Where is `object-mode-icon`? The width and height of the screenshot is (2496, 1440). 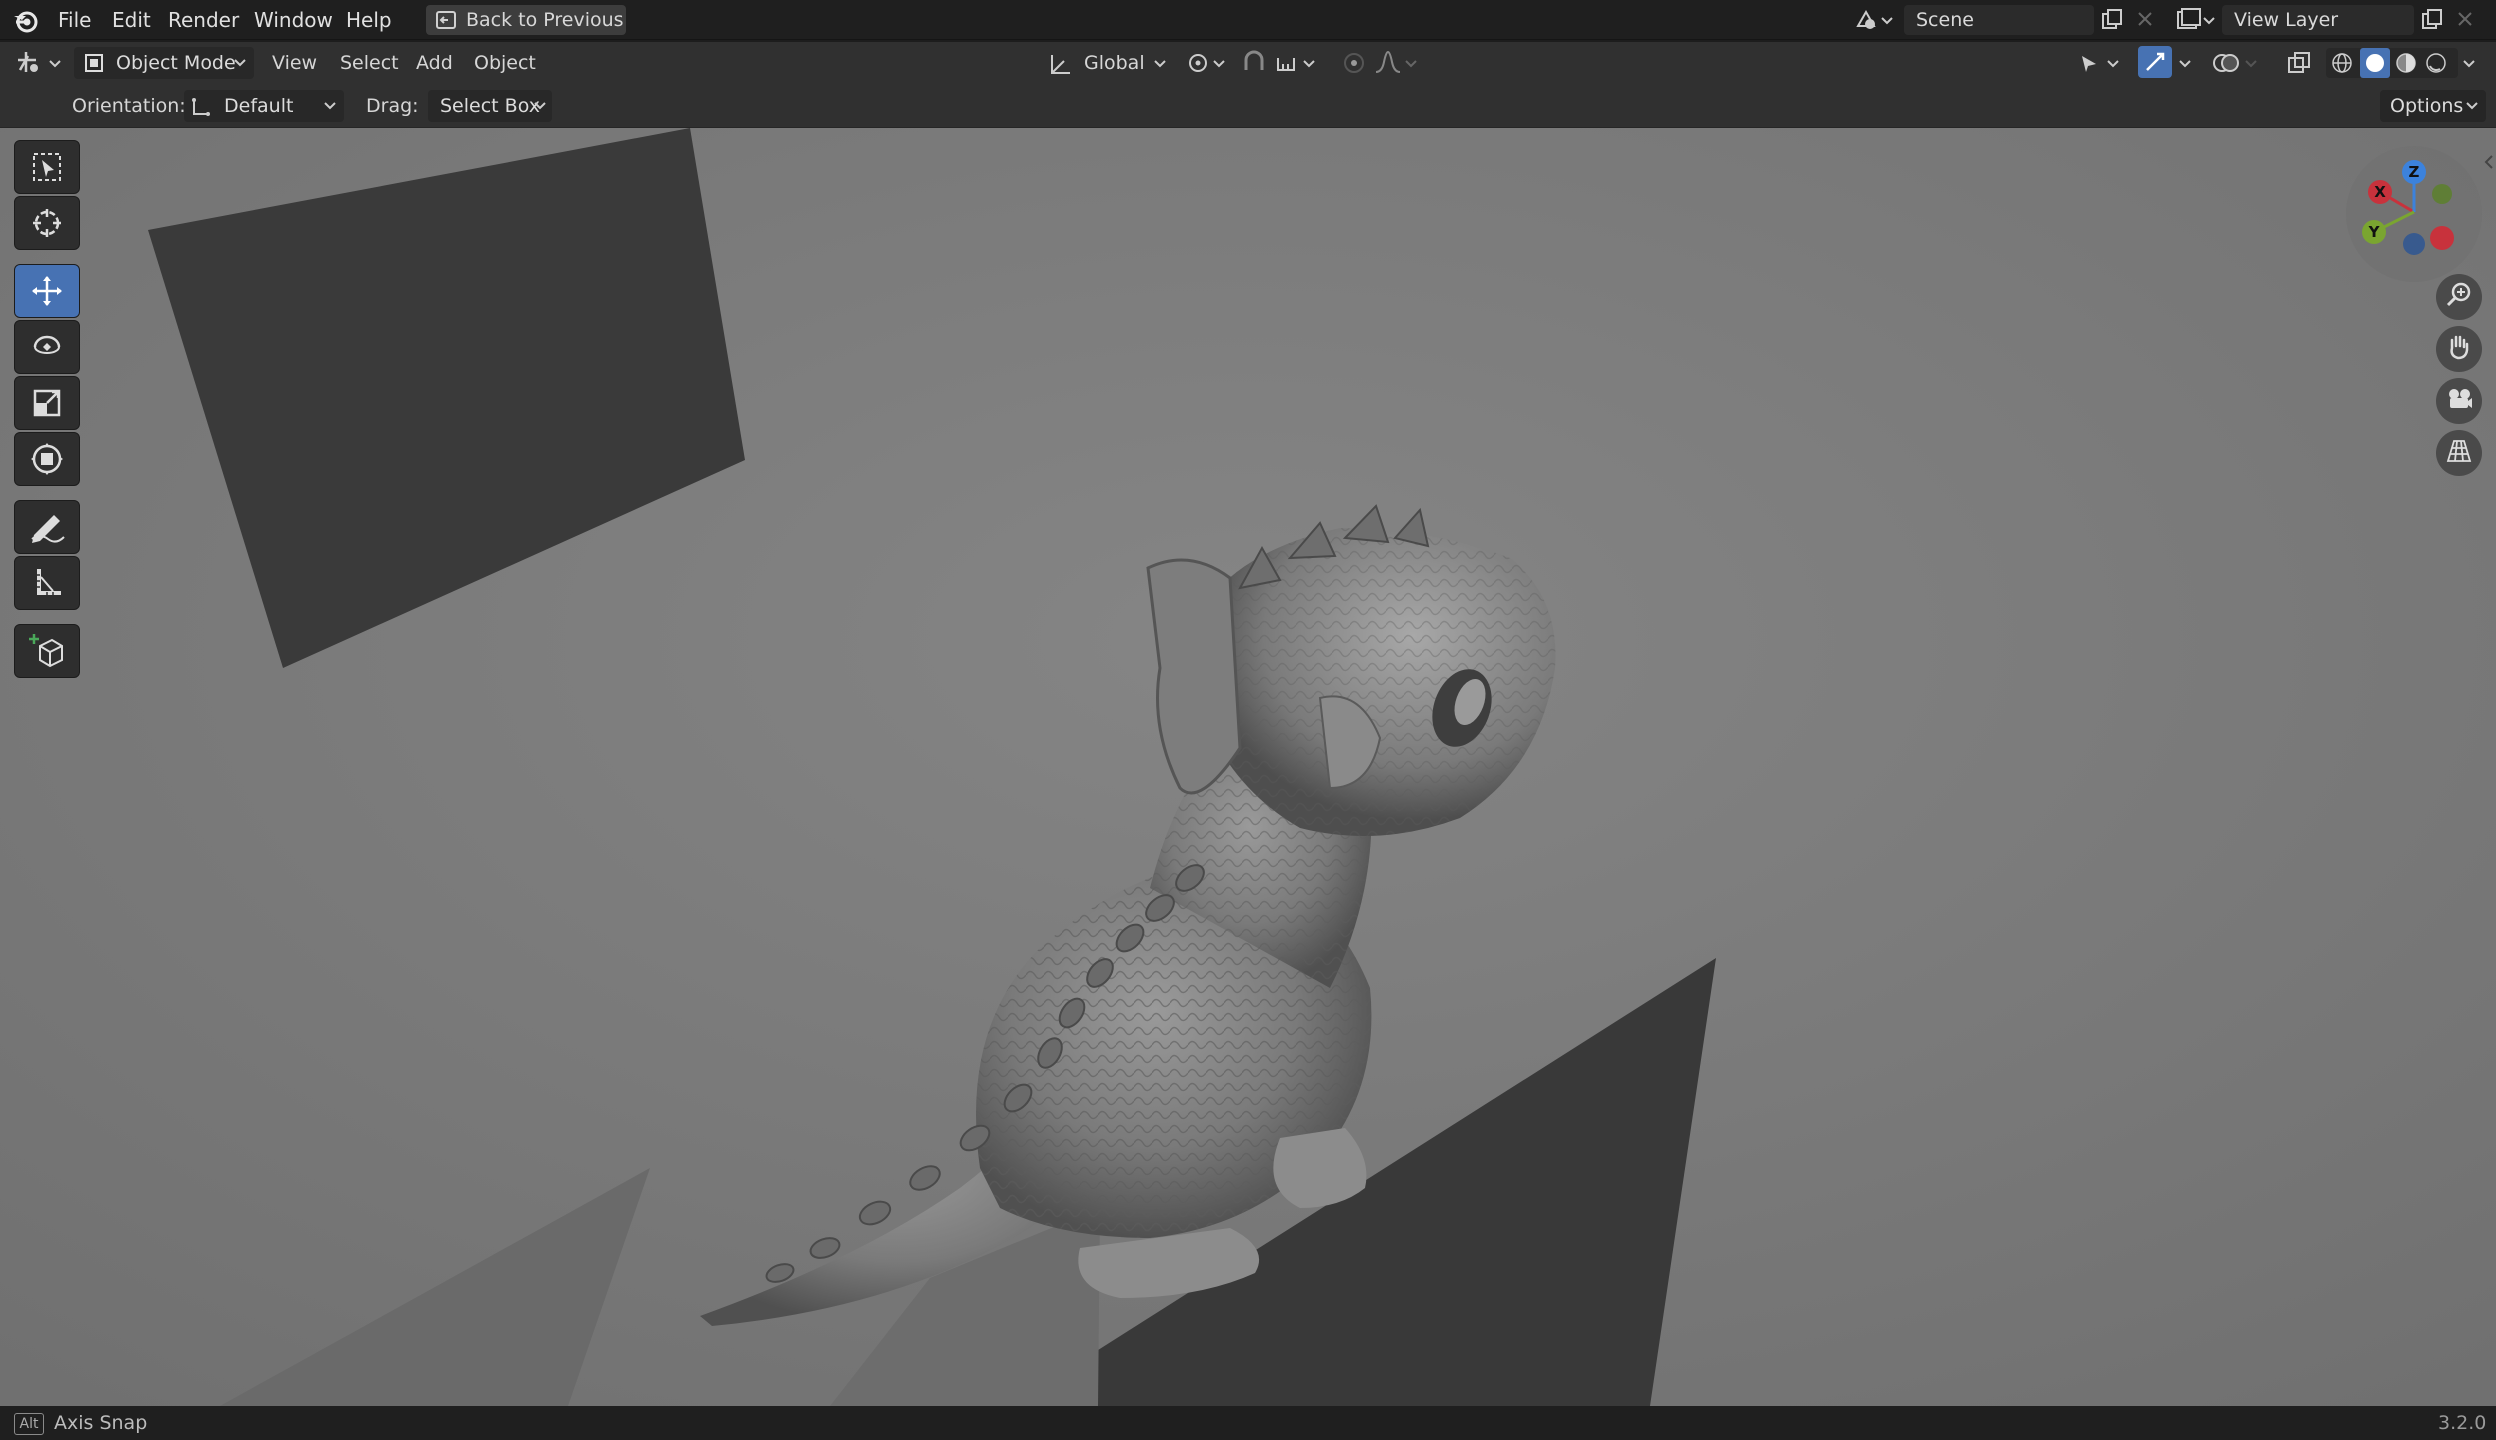 object-mode-icon is located at coordinates (94, 68).